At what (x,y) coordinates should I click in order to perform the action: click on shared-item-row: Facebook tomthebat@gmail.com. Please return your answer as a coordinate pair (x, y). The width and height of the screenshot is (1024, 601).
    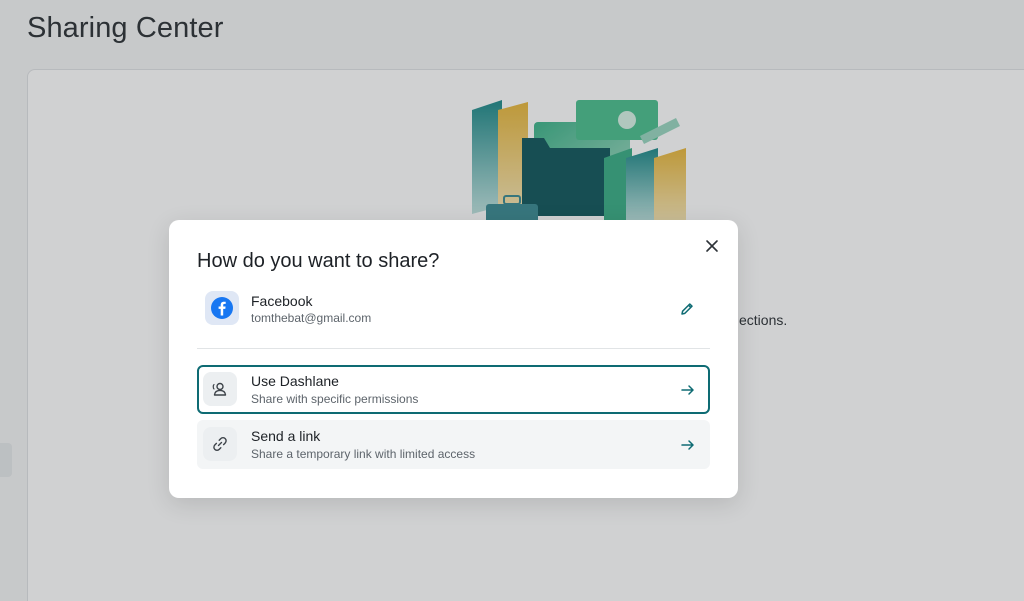
    Looking at the image, I should click on (453, 310).